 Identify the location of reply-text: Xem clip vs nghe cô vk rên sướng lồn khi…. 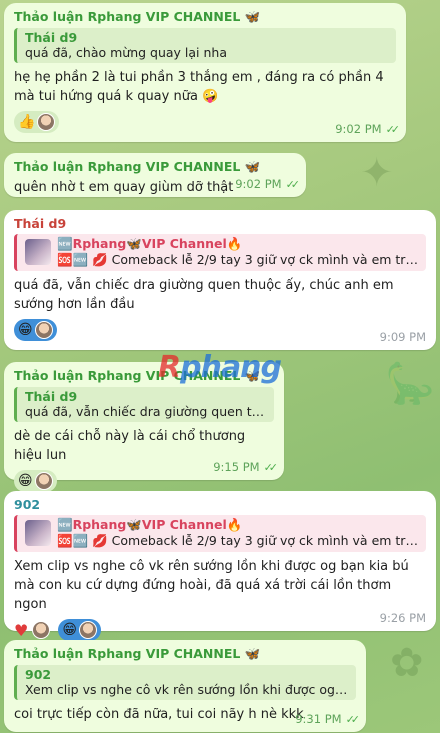
(186, 689).